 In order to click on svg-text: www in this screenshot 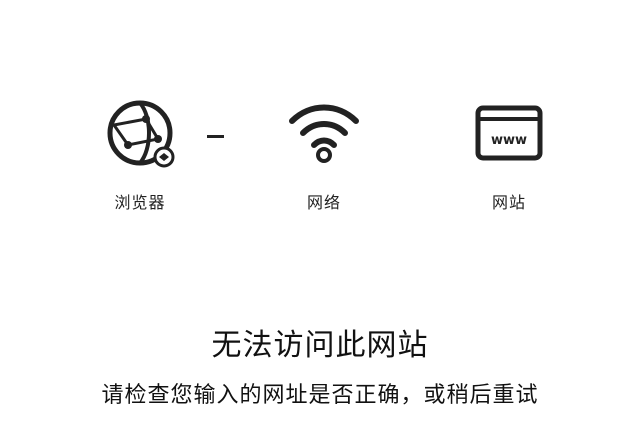, I will do `click(509, 140)`.